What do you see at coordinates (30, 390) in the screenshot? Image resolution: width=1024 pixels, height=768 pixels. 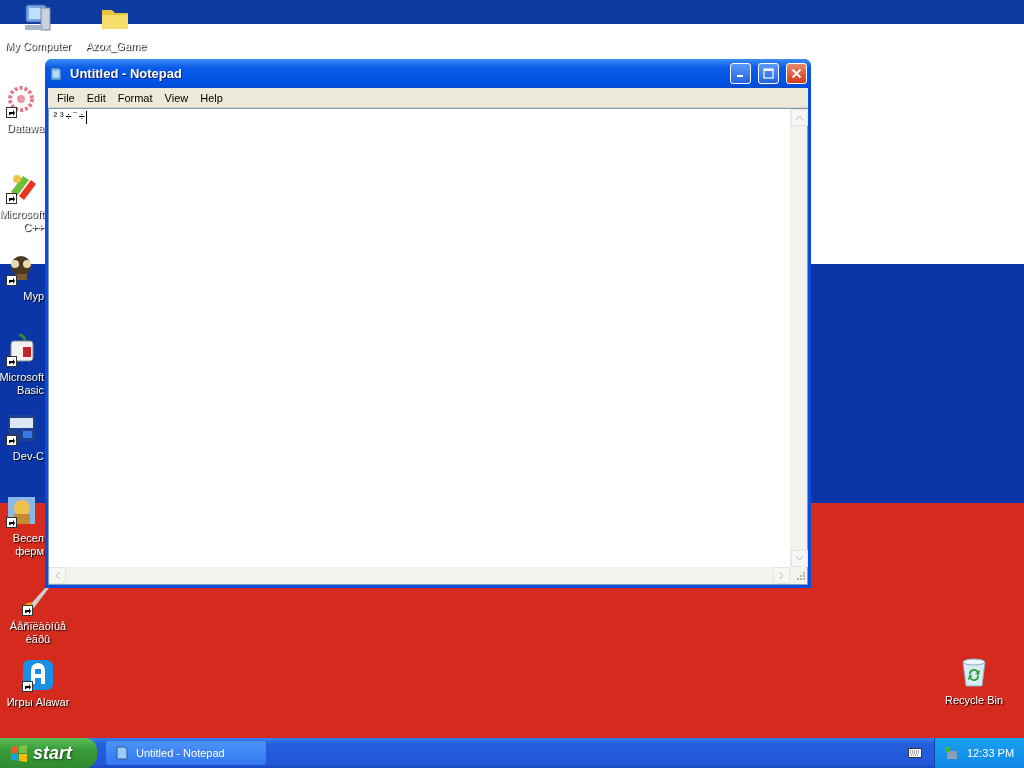 I see `icon-label: Basic` at bounding box center [30, 390].